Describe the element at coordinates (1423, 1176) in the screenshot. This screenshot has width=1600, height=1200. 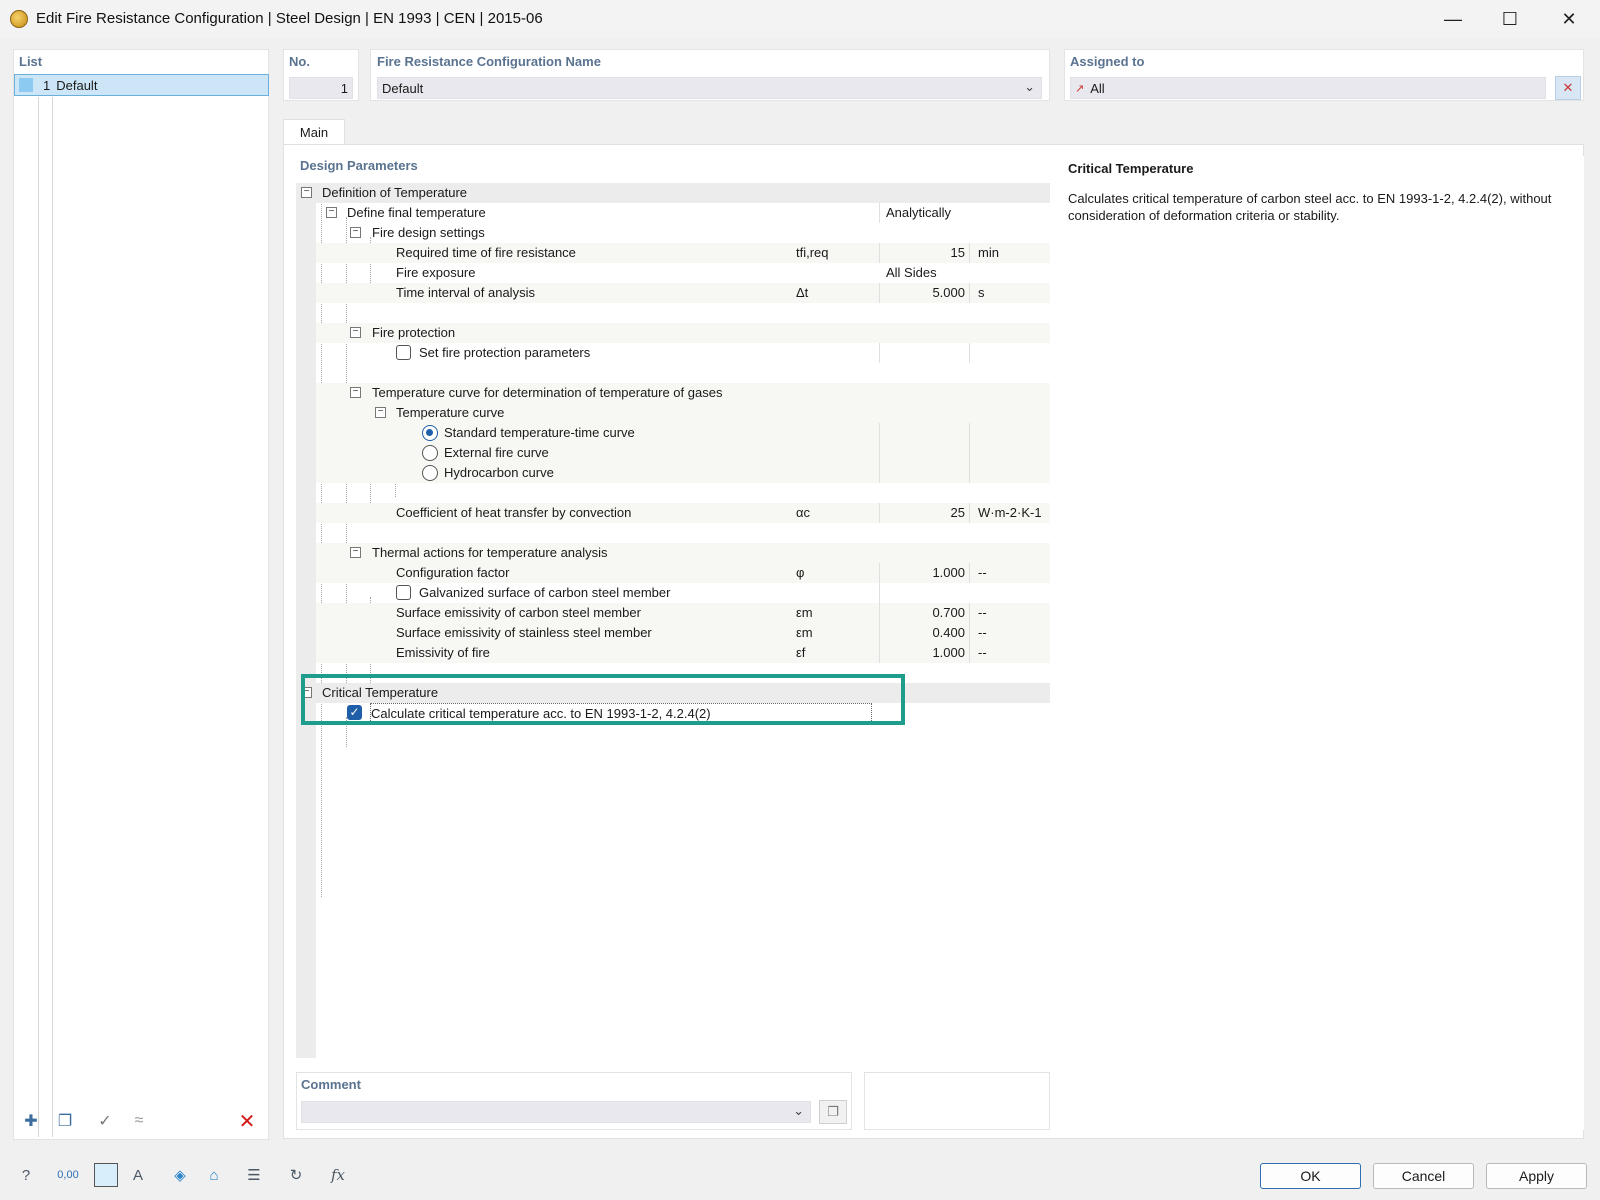
I see `cancel-button: Cancel` at that location.